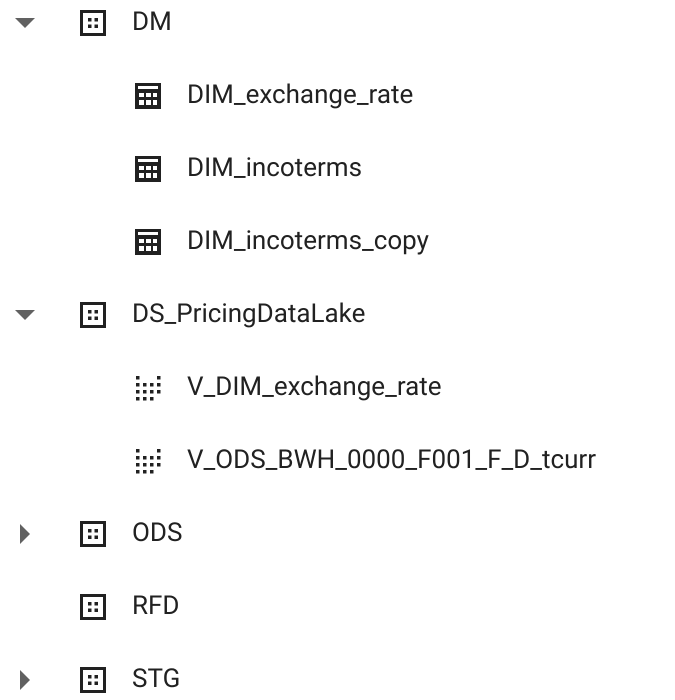 The height and width of the screenshot is (700, 675). I want to click on tree-item-label: DIM_incoterms, so click(274, 168).